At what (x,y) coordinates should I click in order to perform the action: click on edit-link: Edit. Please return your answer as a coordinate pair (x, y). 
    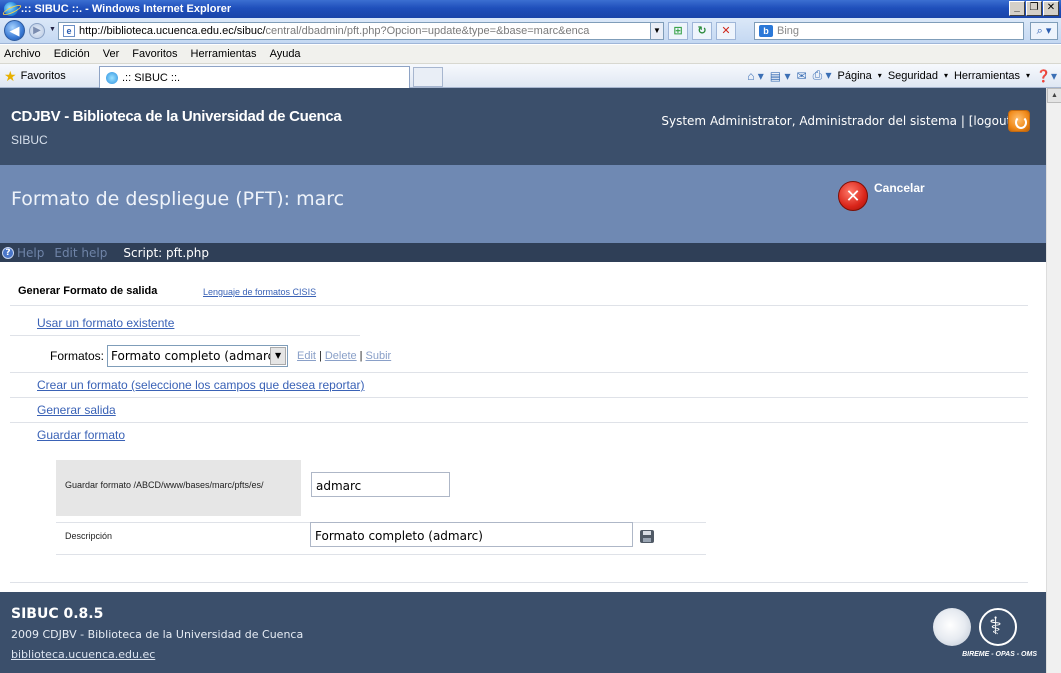
    Looking at the image, I should click on (306, 356).